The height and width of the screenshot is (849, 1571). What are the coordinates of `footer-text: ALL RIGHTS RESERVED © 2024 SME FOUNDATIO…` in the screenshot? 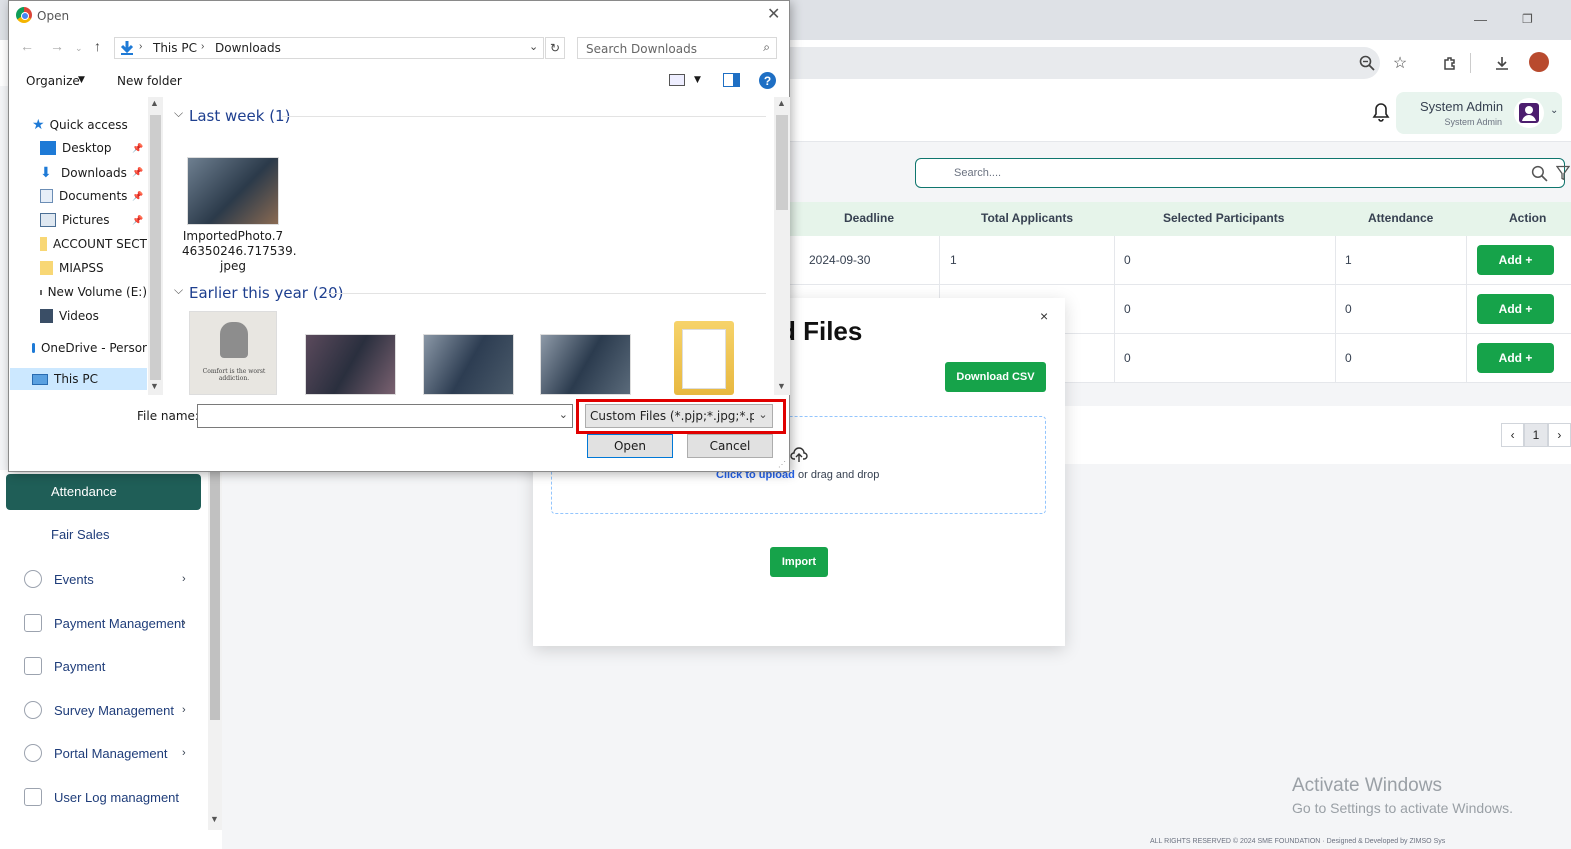 It's located at (1298, 841).